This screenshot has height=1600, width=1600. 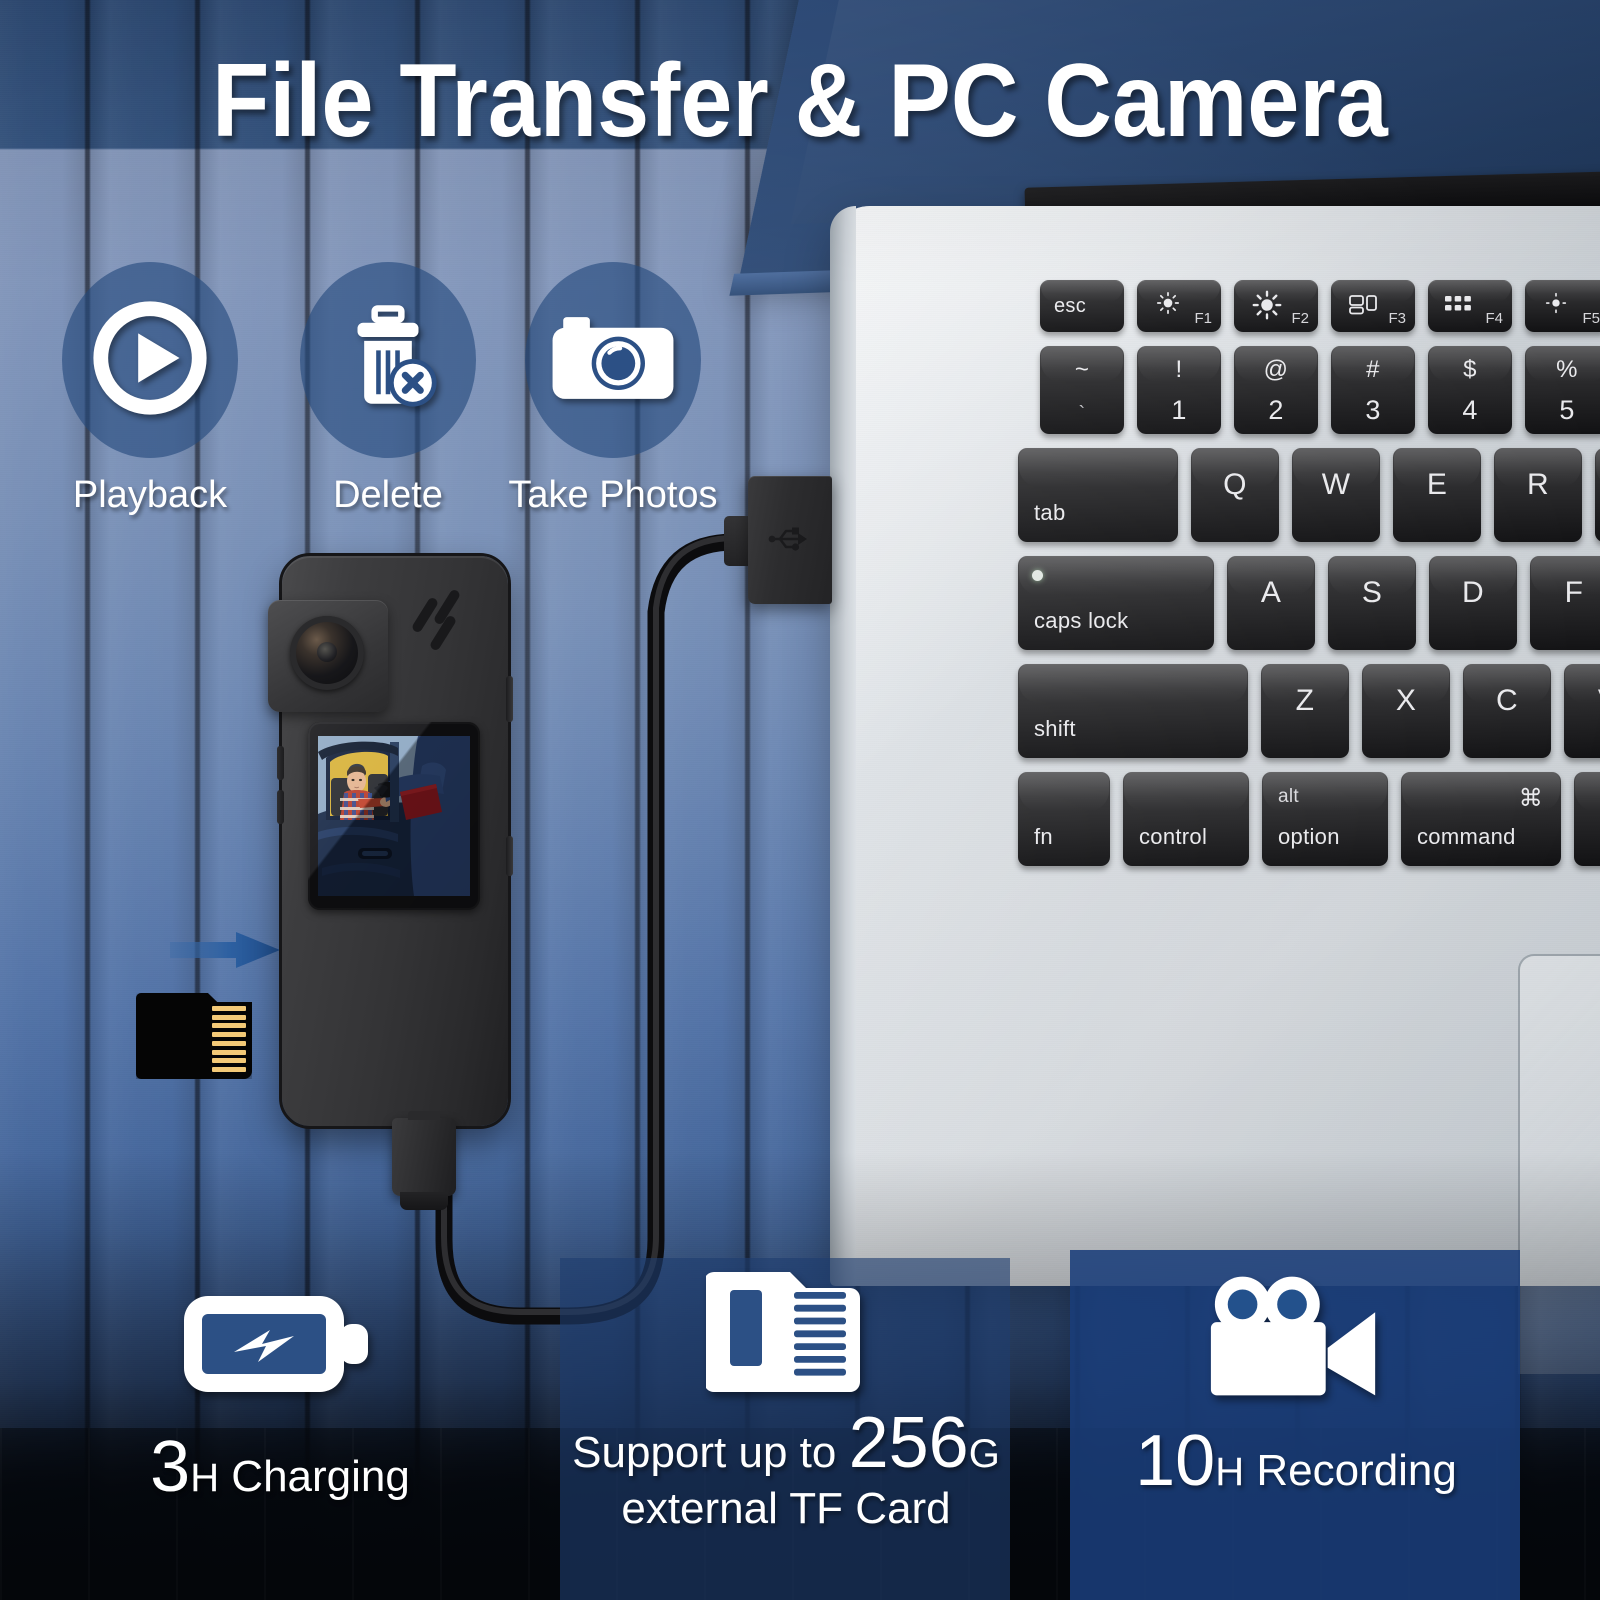 What do you see at coordinates (225, 950) in the screenshot?
I see `insert-arrow-right` at bounding box center [225, 950].